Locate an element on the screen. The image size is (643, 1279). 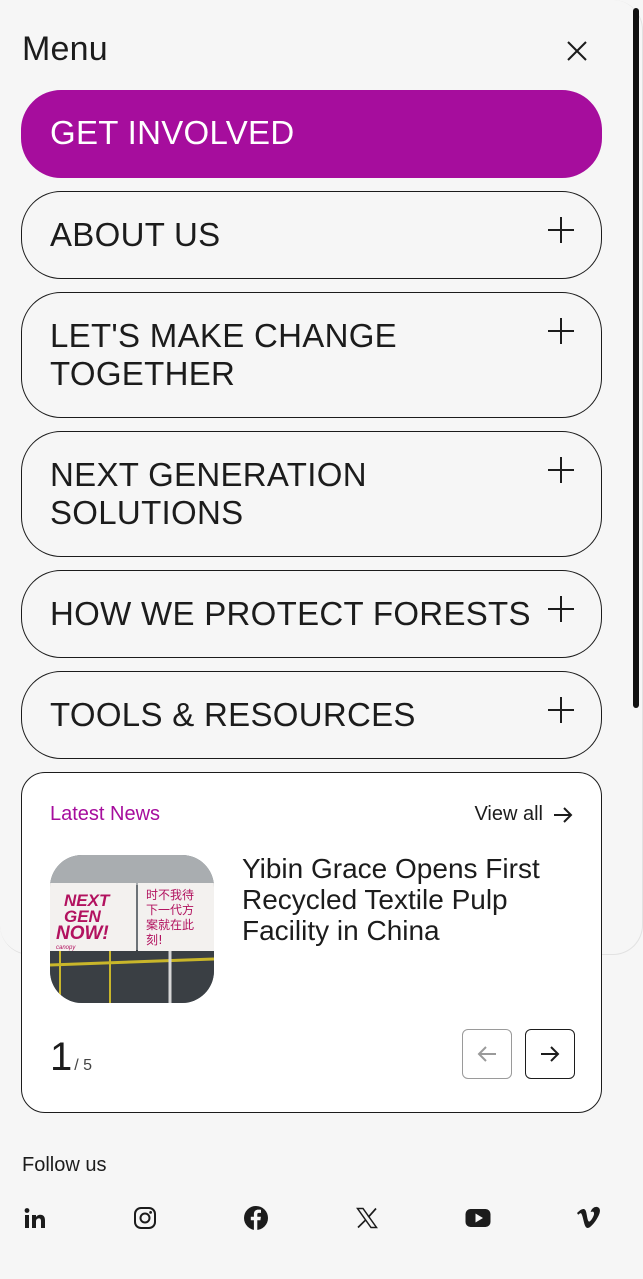
facebook-icon is located at coordinates (256, 1218).